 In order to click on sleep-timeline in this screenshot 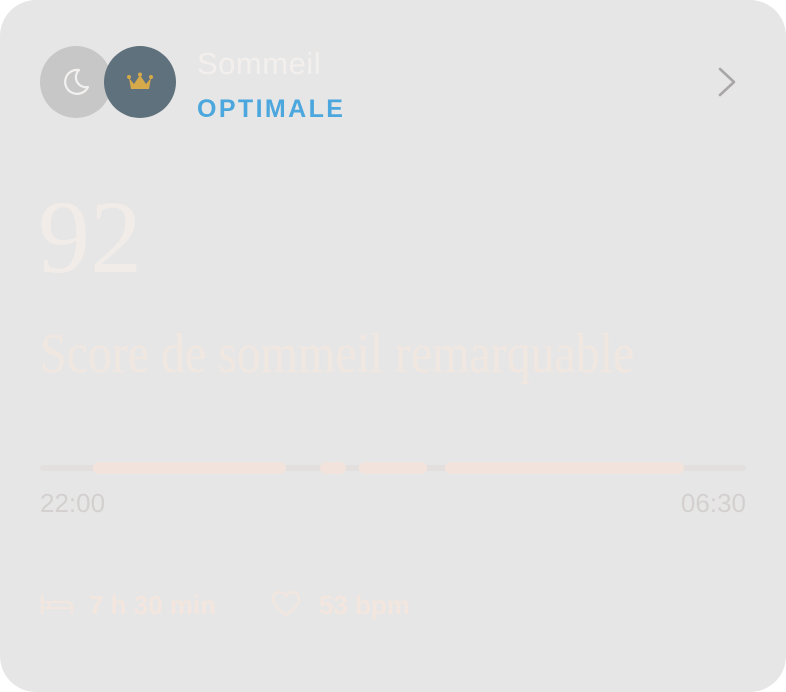, I will do `click(393, 468)`.